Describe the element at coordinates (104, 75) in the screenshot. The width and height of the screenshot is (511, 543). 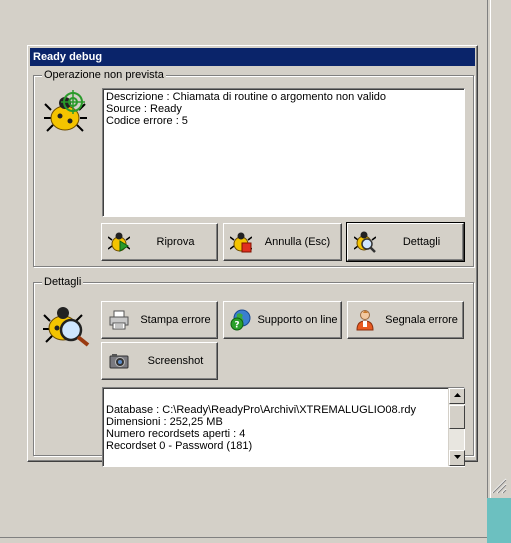
I see `error-group-label: Operazione non prevista` at that location.